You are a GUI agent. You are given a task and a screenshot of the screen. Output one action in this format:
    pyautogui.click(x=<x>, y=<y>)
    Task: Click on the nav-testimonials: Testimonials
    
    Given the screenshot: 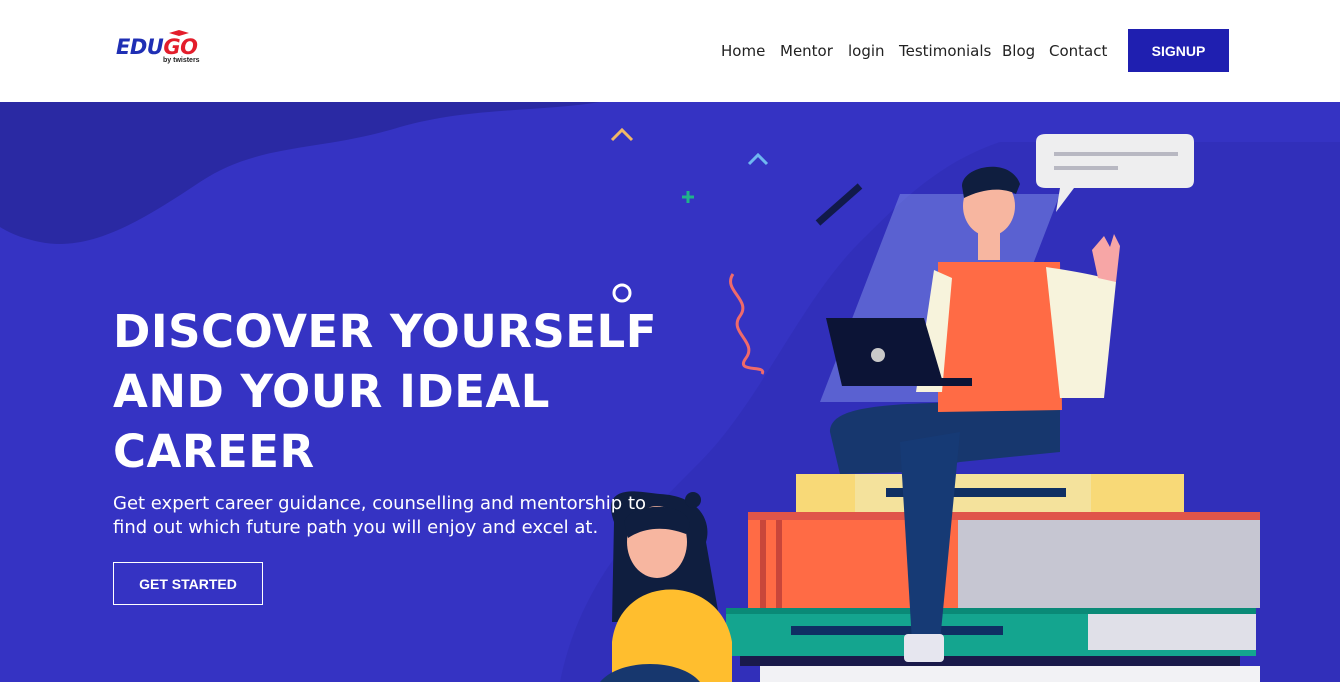 What is the action you would take?
    pyautogui.click(x=945, y=51)
    